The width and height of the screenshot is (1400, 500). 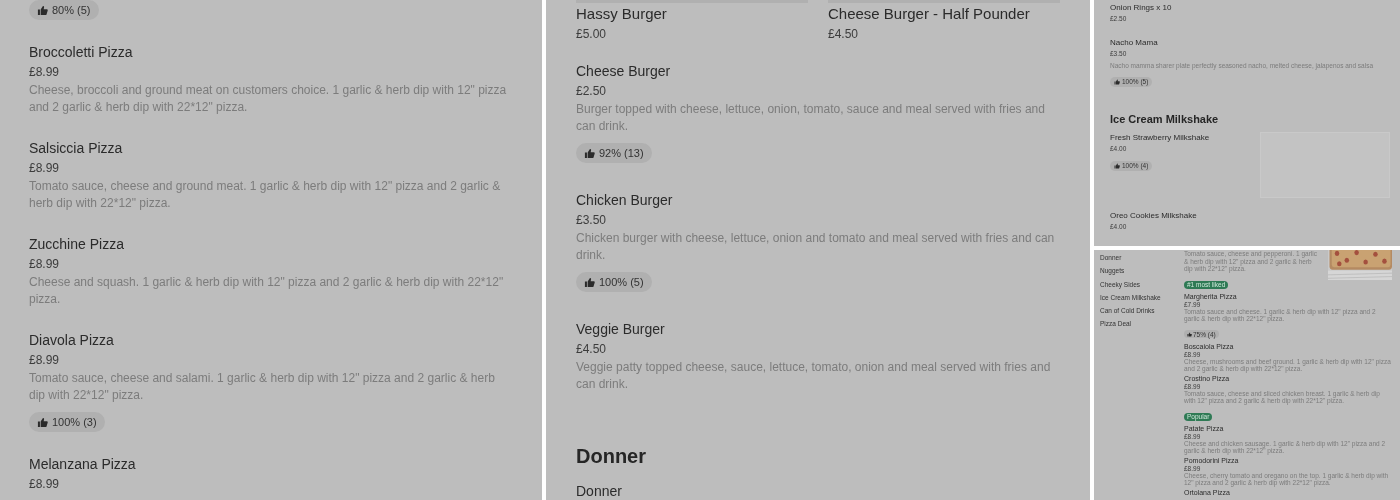 What do you see at coordinates (262, 387) in the screenshot?
I see `item-description: Tomato sauce, cheese and salami. 1 garlic & herb dip with 12" pizza and 2 garlic & herb dip with 22*12" pizza.` at bounding box center [262, 387].